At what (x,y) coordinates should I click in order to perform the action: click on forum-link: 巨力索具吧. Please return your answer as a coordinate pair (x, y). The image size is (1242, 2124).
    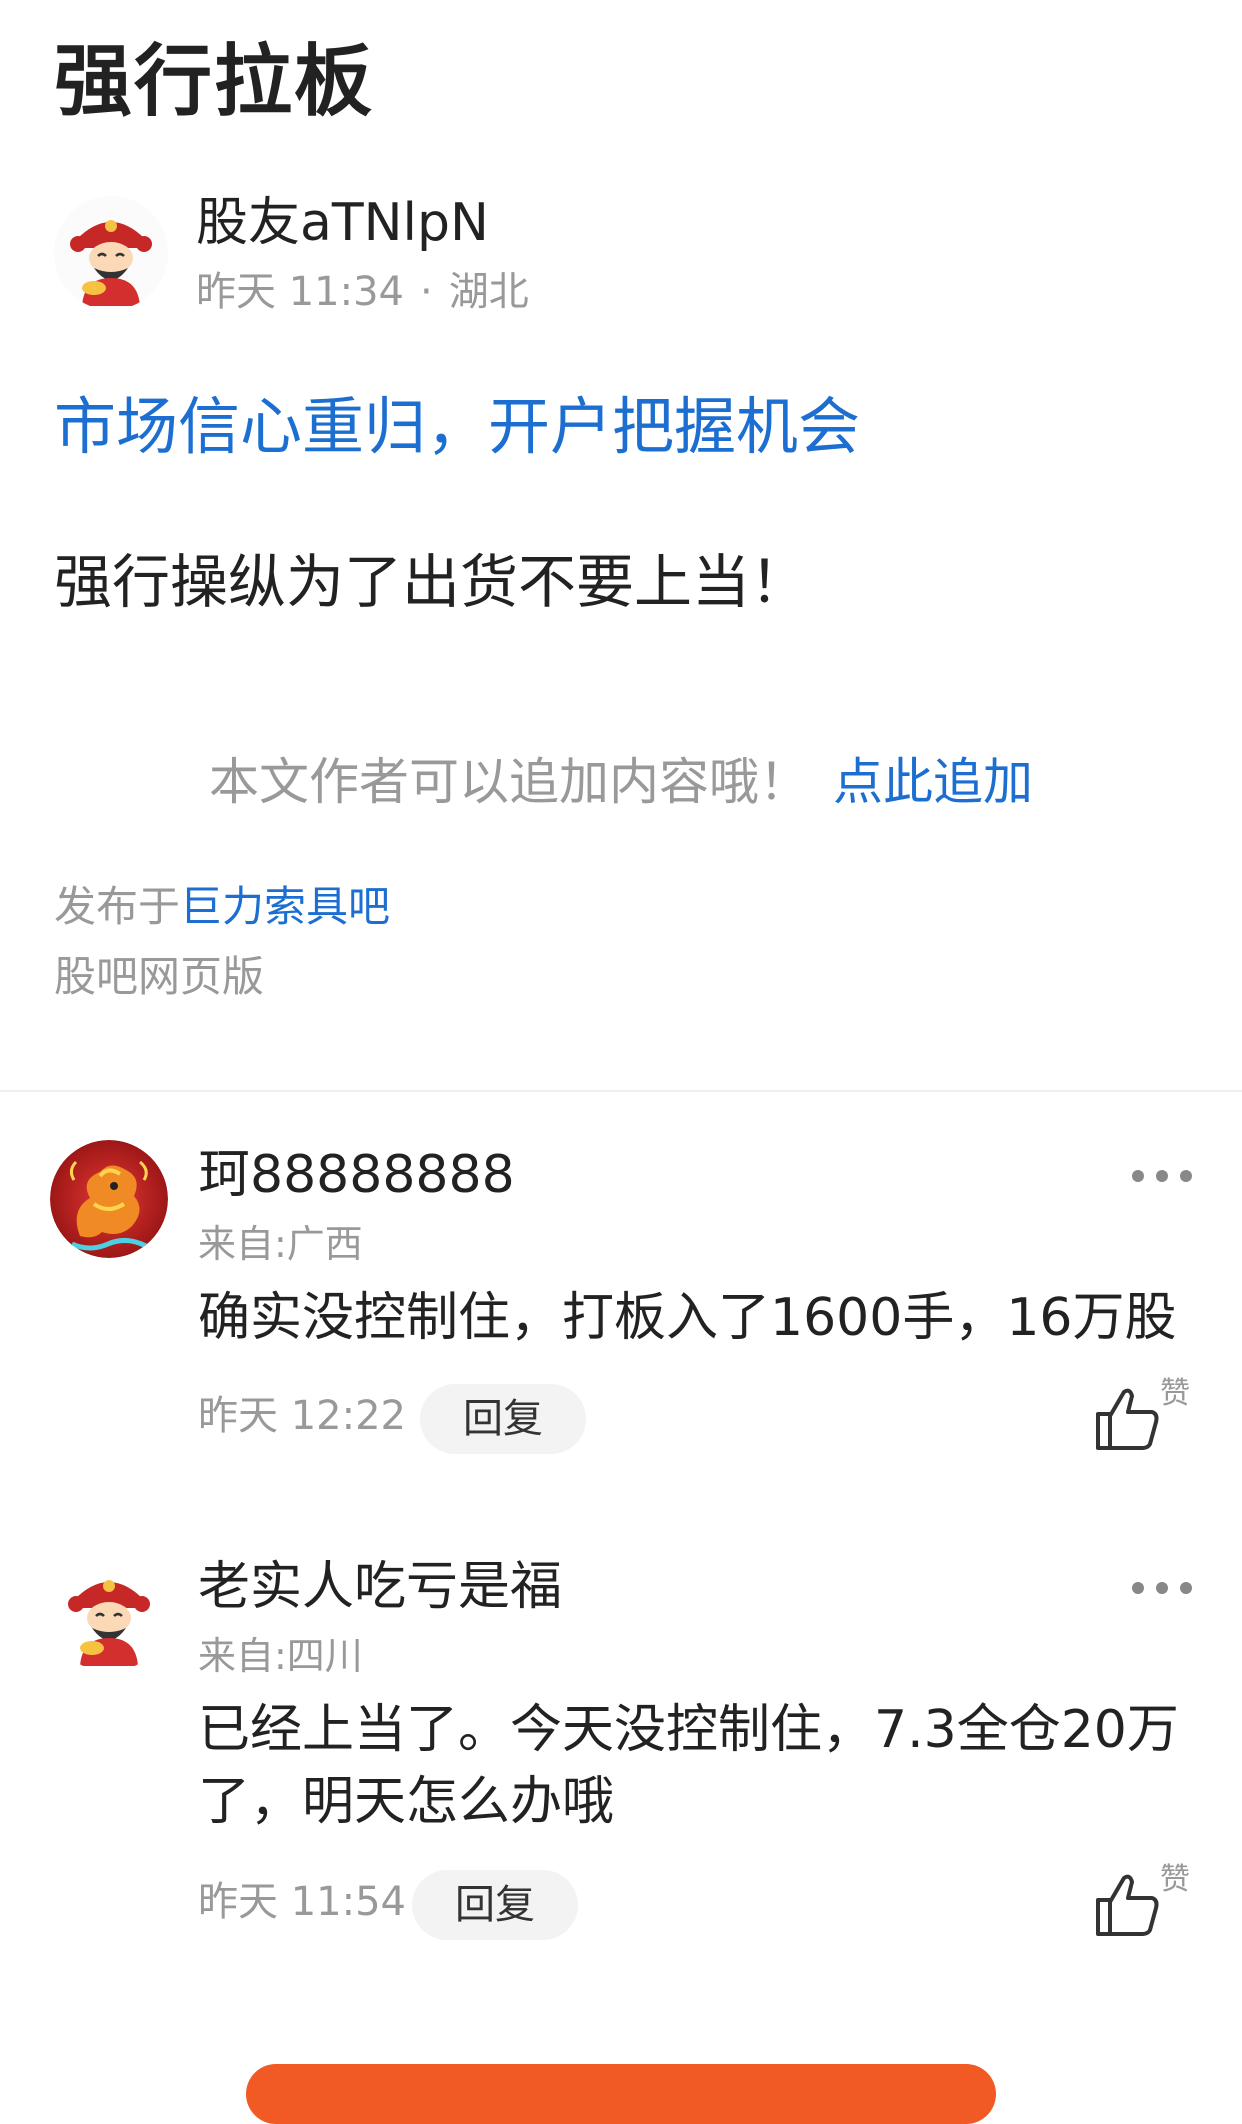
    Looking at the image, I should click on (285, 906).